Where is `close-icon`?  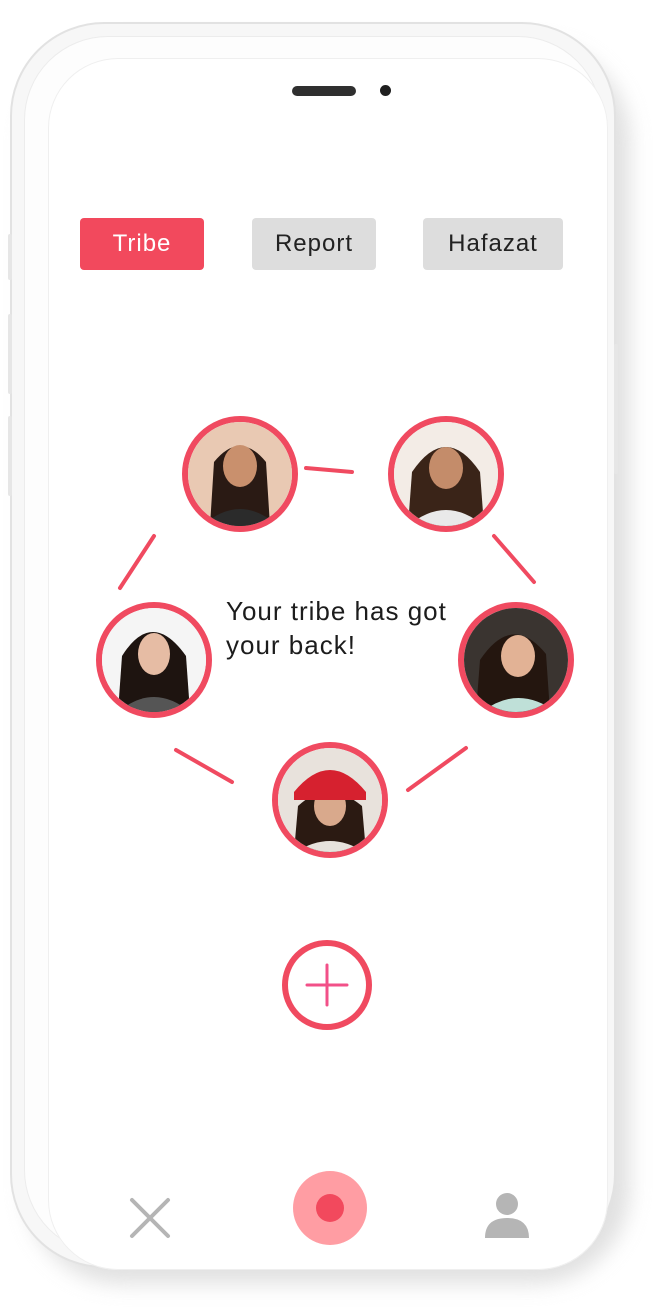 close-icon is located at coordinates (150, 1218).